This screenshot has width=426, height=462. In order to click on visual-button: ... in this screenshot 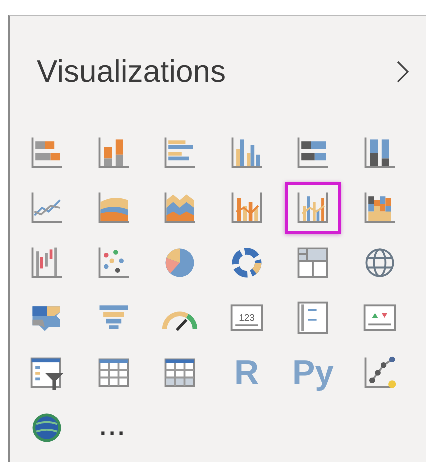, I will do `click(114, 428)`.